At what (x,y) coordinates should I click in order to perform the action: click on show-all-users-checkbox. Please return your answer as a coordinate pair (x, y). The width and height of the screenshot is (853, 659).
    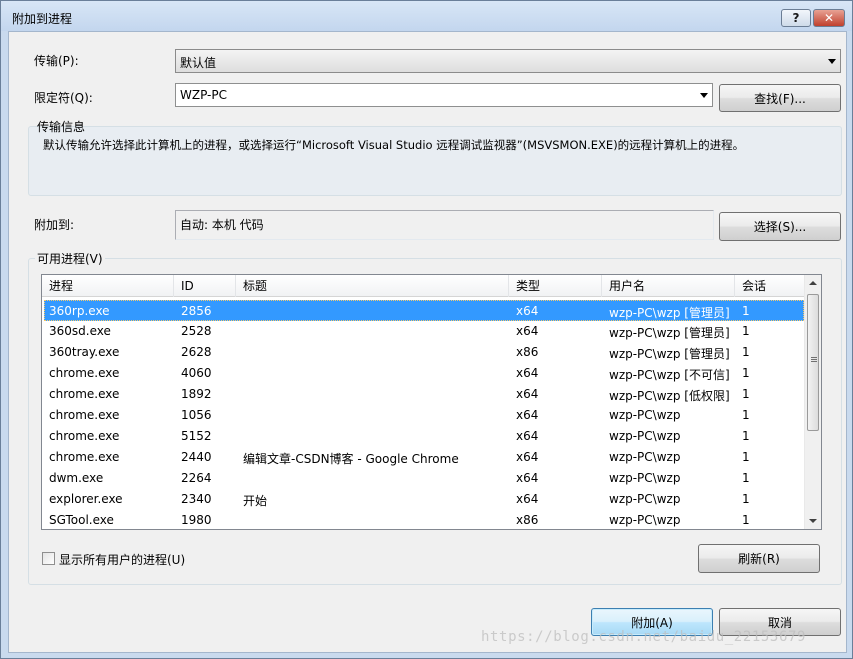
    Looking at the image, I should click on (48, 558).